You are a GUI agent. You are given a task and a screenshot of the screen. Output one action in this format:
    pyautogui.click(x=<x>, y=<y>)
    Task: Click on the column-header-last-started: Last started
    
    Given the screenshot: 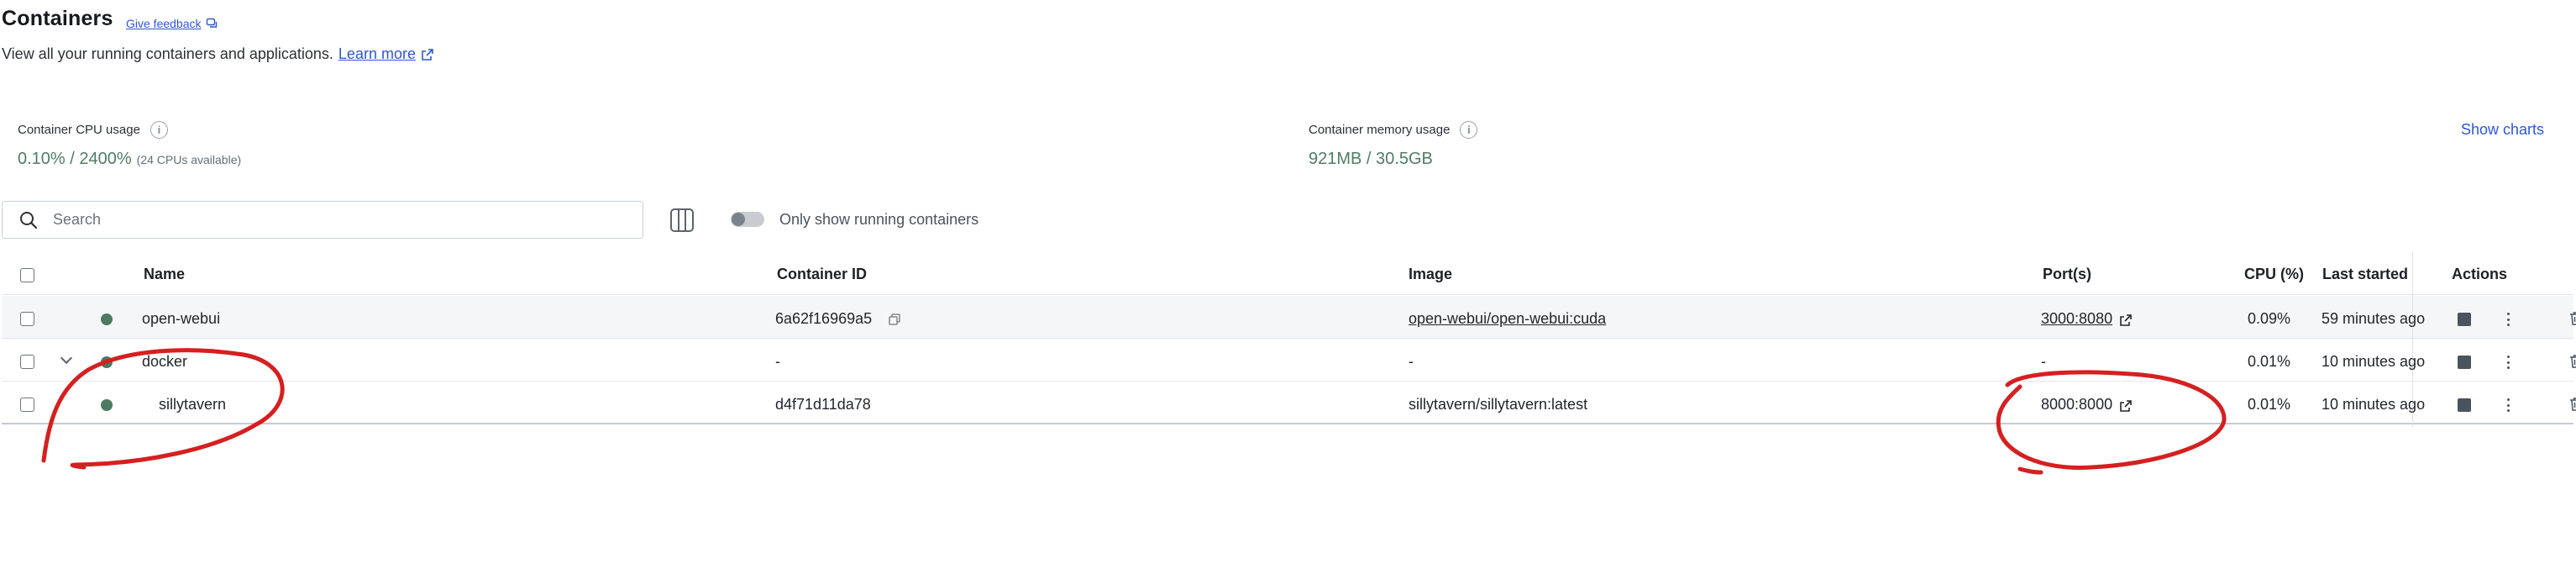 What is the action you would take?
    pyautogui.click(x=2365, y=275)
    